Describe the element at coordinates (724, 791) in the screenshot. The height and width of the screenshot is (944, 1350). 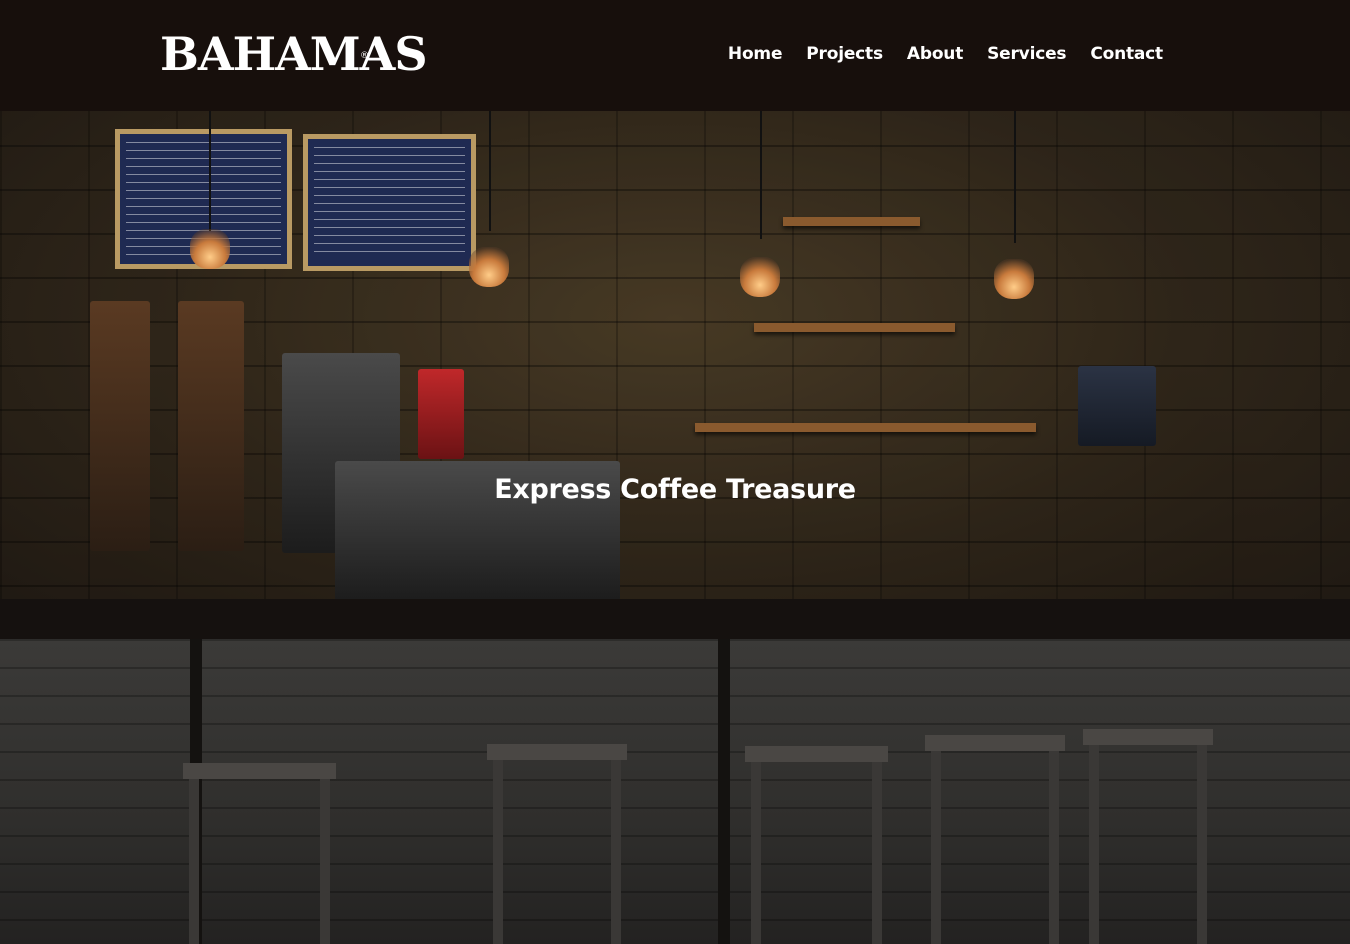
I see `counter-leg` at that location.